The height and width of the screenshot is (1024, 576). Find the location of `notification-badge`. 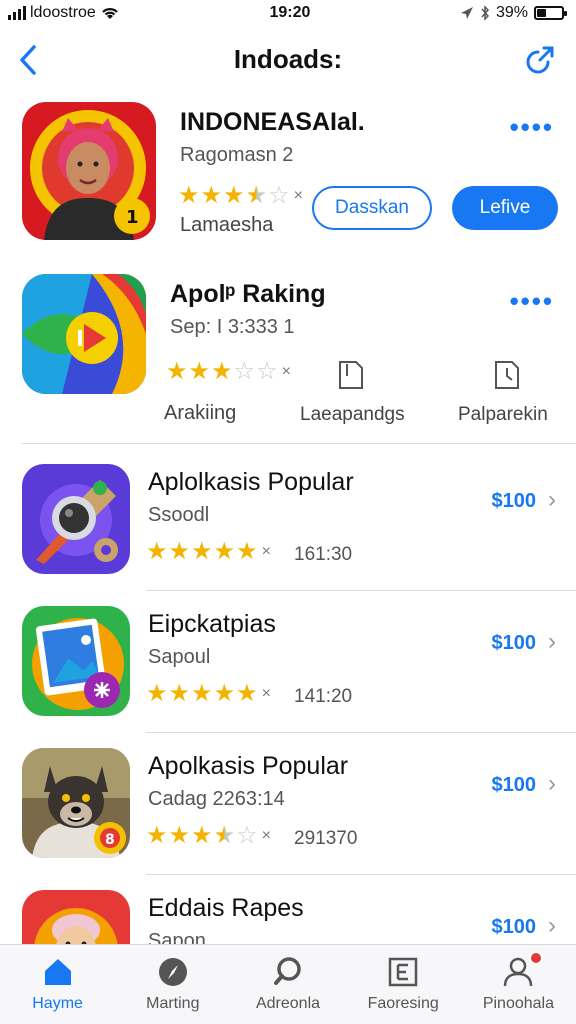

notification-badge is located at coordinates (536, 958).